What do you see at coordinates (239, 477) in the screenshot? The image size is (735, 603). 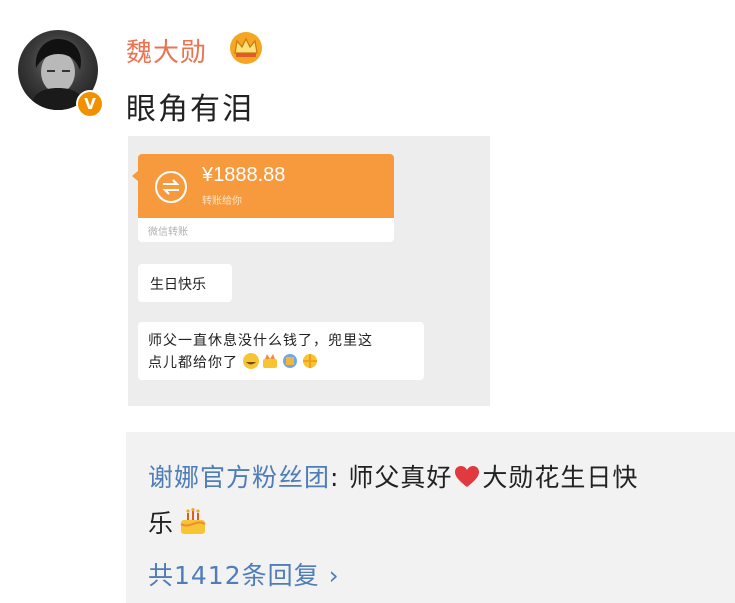 I see `comment-author: 谢娜官方粉丝团` at bounding box center [239, 477].